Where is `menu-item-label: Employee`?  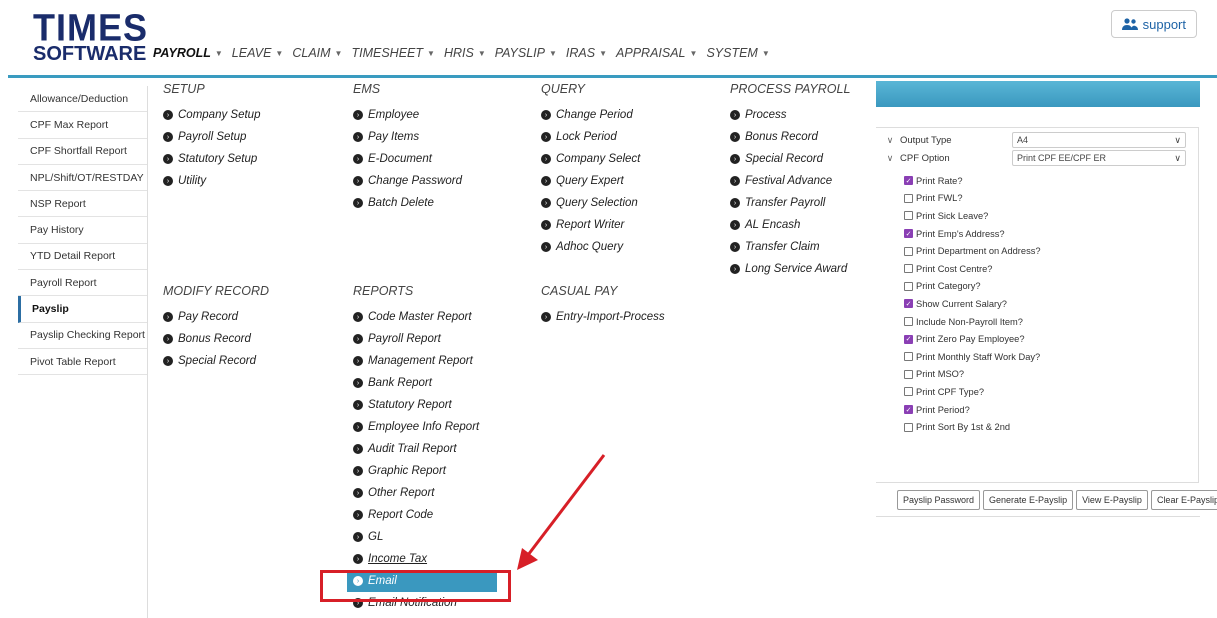
menu-item-label: Employee is located at coordinates (394, 115).